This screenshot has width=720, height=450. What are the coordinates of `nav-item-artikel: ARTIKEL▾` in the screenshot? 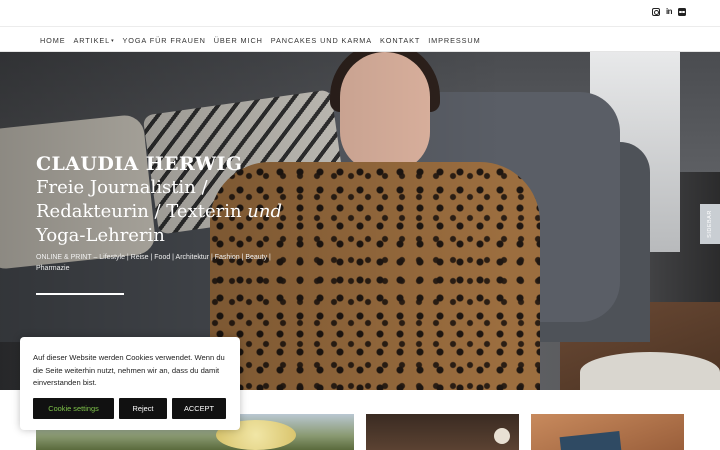 It's located at (94, 40).